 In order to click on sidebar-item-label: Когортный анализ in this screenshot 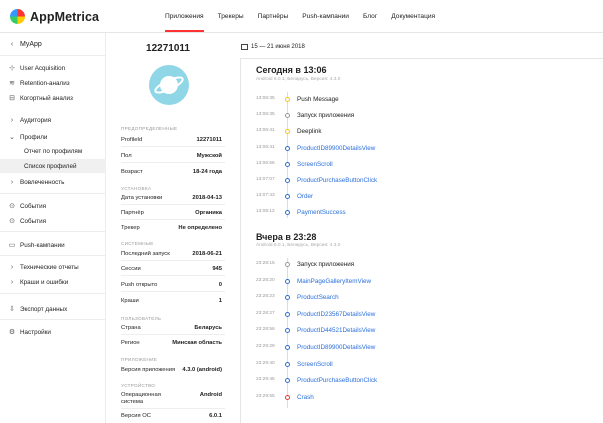, I will do `click(46, 98)`.